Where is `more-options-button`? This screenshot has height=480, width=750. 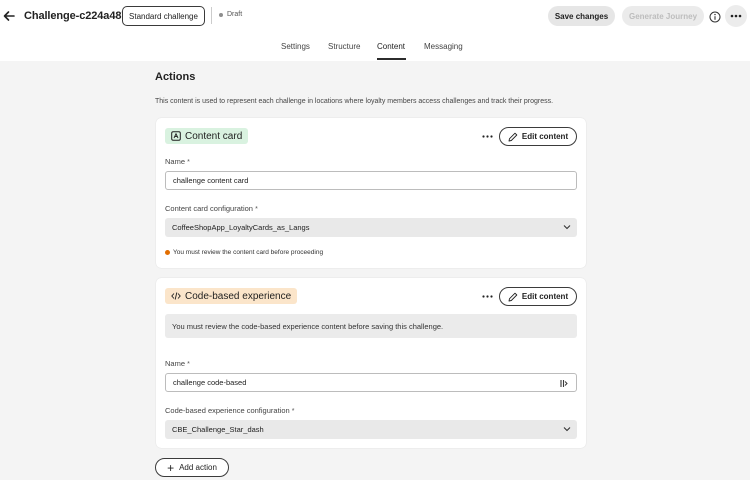 more-options-button is located at coordinates (736, 16).